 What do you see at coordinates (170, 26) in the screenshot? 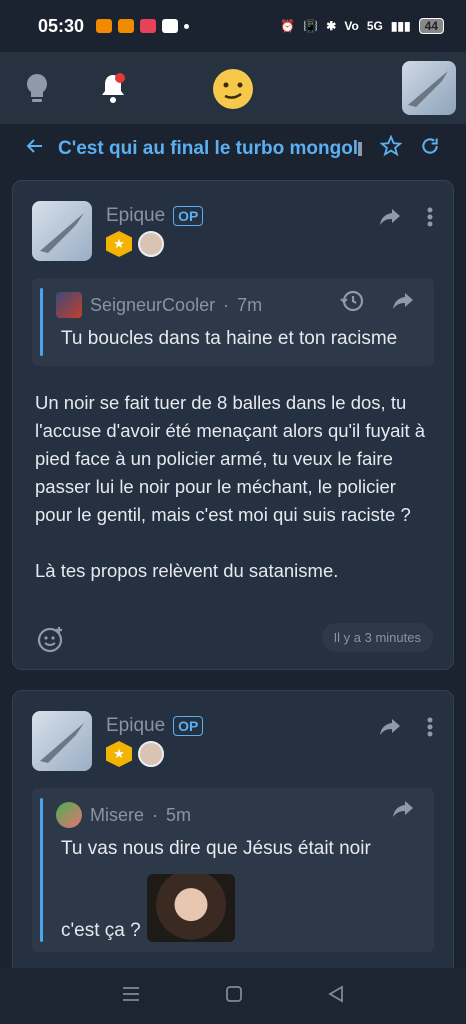
I see `youtube-icon` at bounding box center [170, 26].